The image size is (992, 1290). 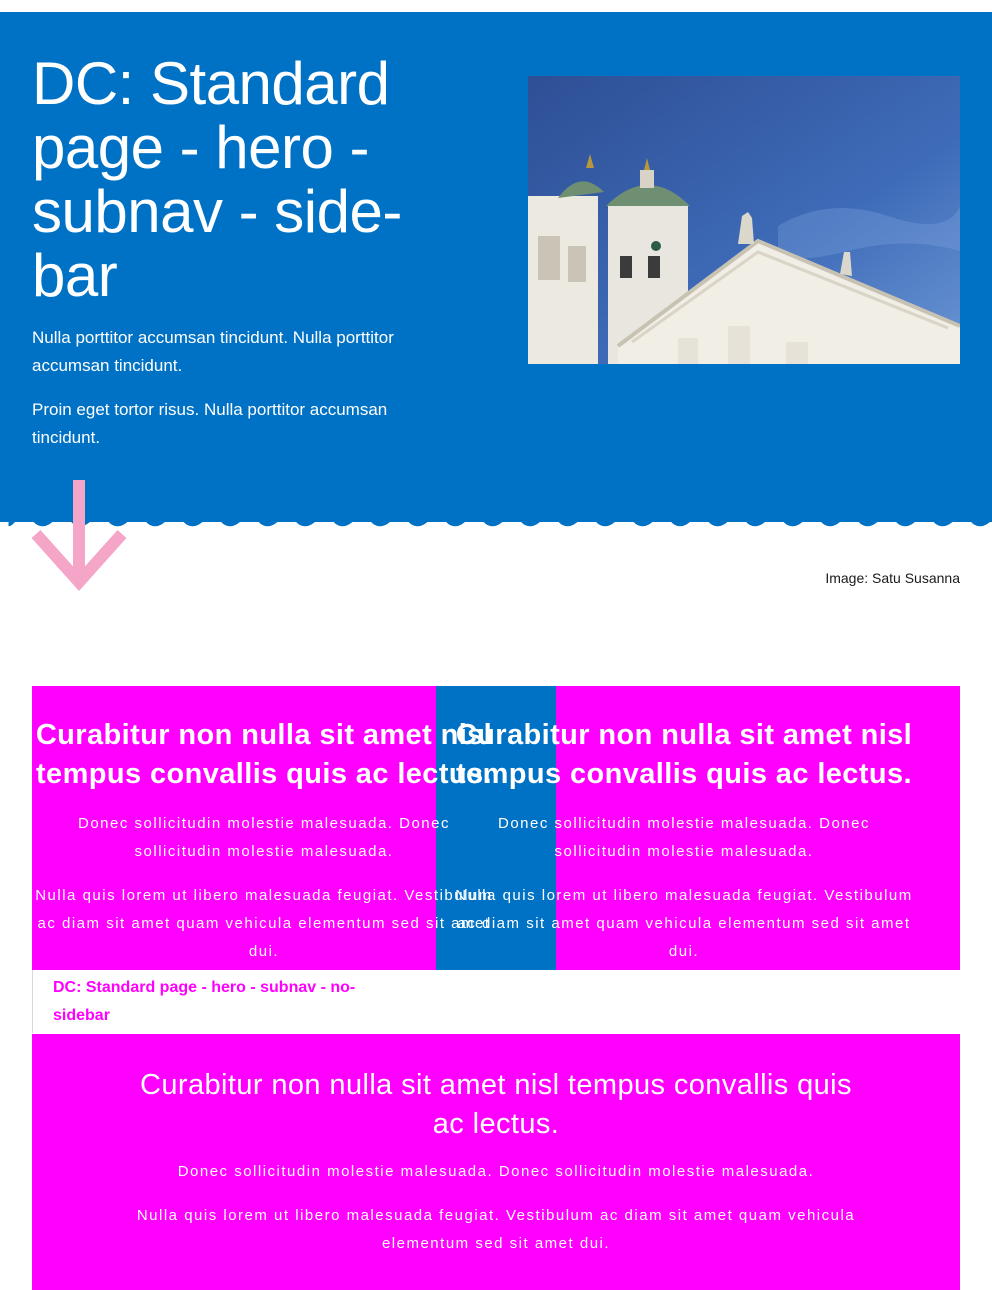 I want to click on hero-image-cathedral, so click(x=744, y=220).